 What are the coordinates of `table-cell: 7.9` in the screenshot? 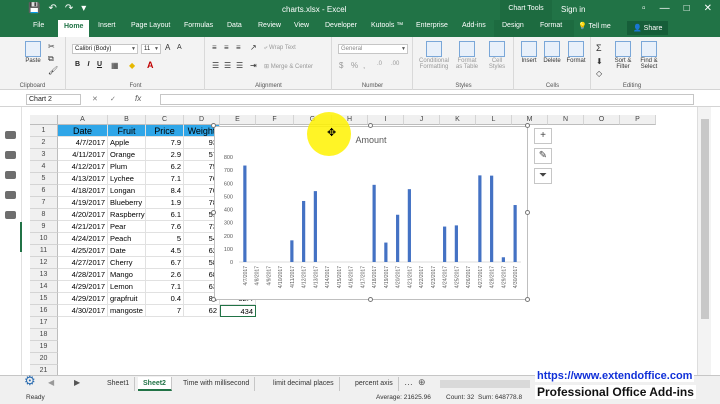 It's located at (165, 143).